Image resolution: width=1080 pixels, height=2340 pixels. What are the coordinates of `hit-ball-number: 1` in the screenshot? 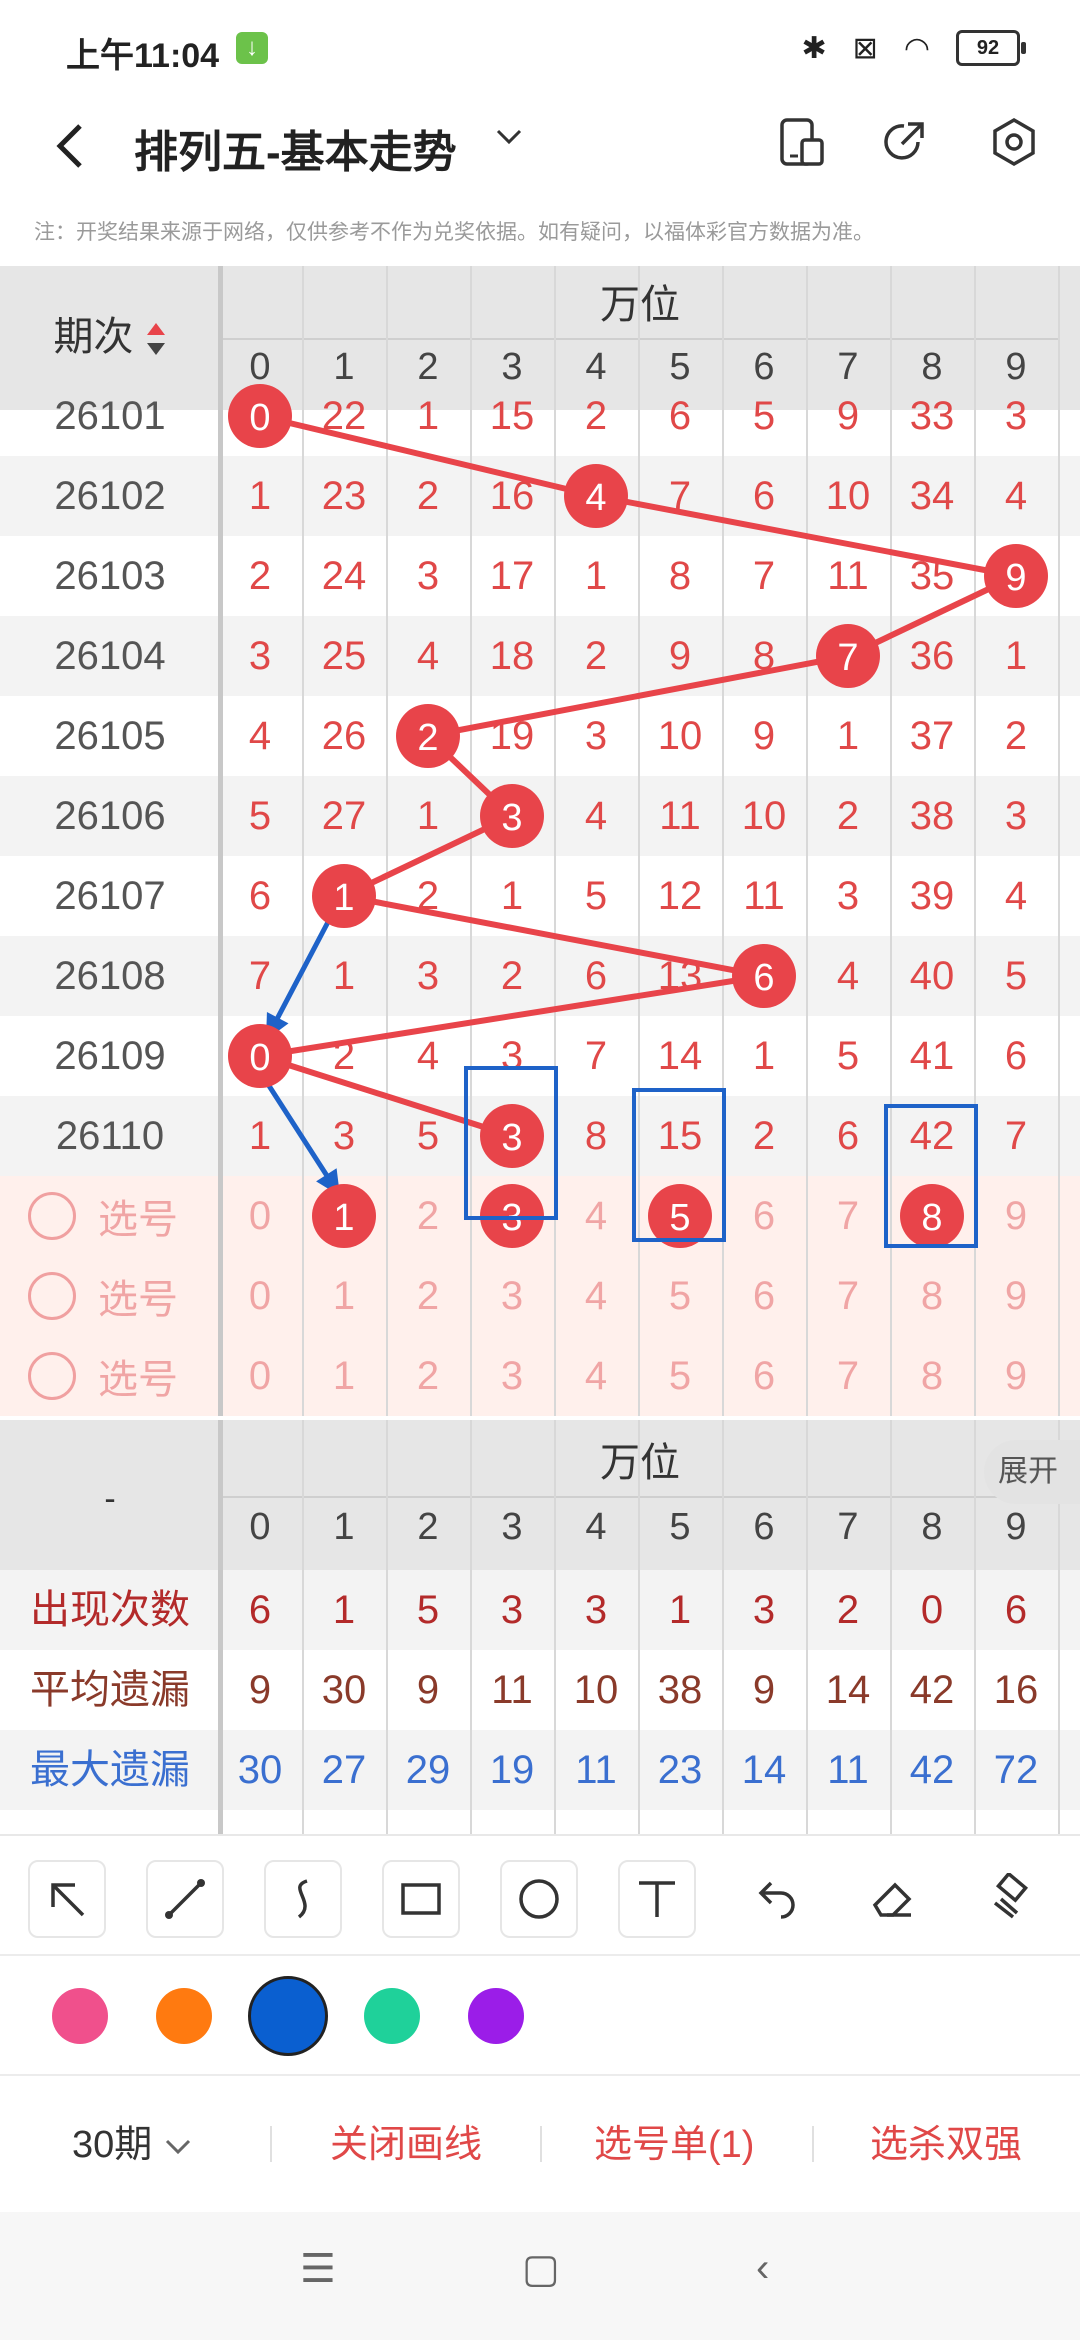 It's located at (343, 898).